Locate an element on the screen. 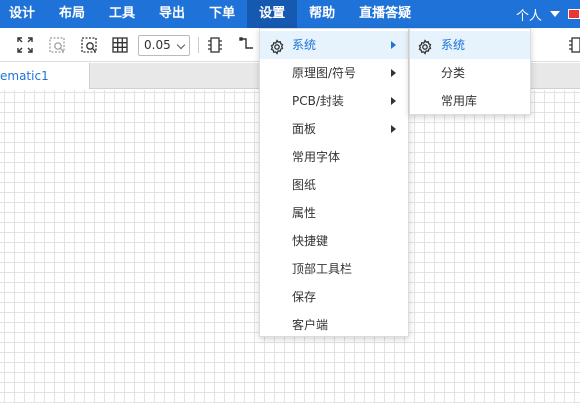  submenu-item-common-library: 常用库 is located at coordinates (470, 101).